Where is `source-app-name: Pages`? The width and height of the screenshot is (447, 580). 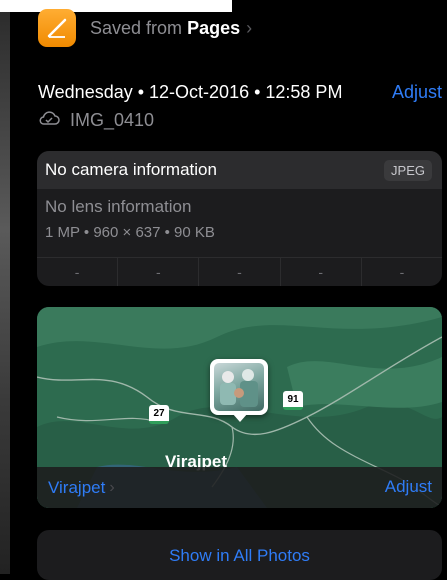 source-app-name: Pages is located at coordinates (214, 27).